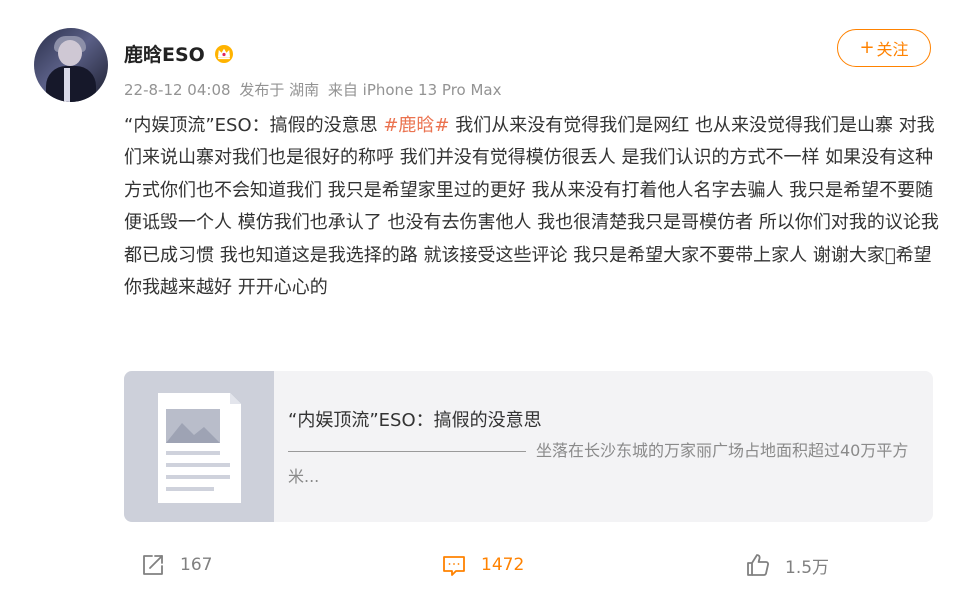 The image size is (954, 600). I want to click on like-count: 1.5万, so click(807, 567).